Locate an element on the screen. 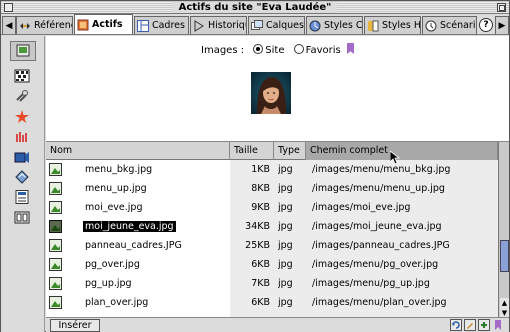 The image size is (510, 332). tab-timeline: Scénario is located at coordinates (449, 25).